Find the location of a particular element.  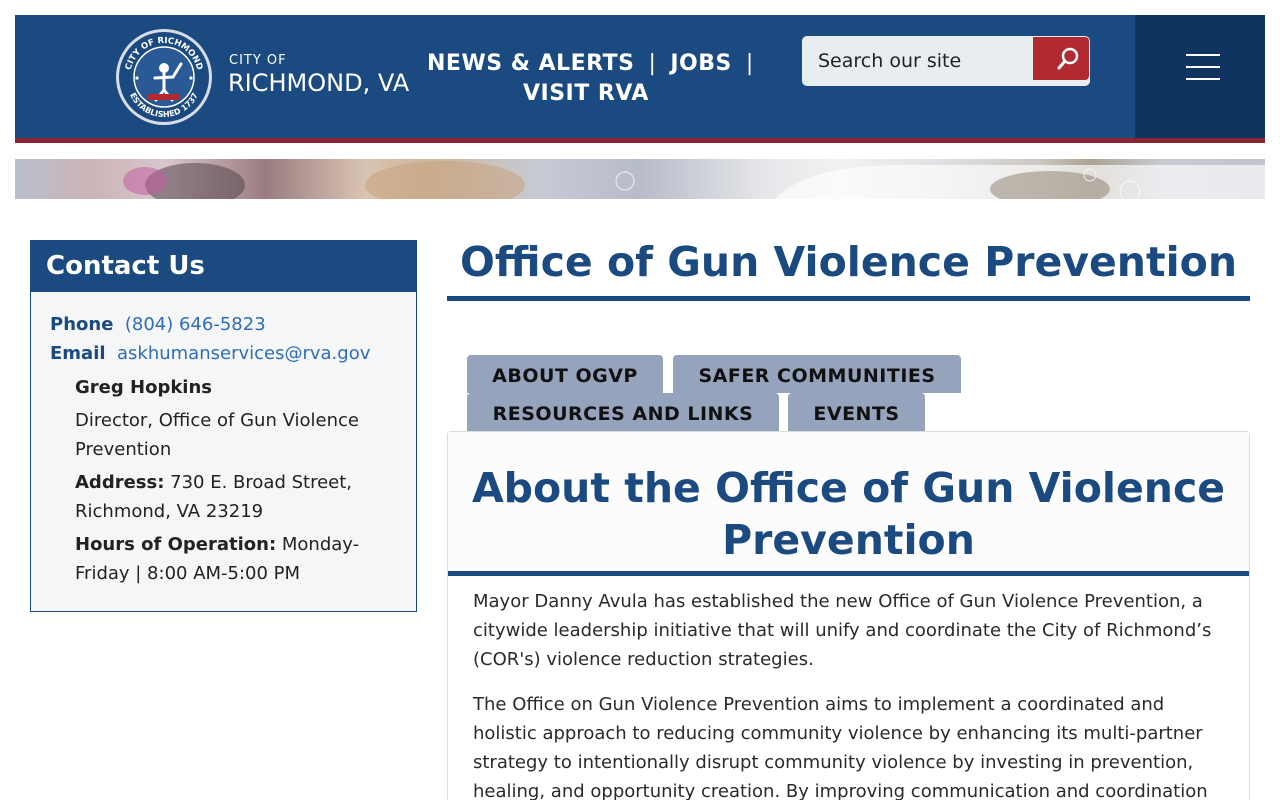

phone-label: Phone is located at coordinates (82, 324).